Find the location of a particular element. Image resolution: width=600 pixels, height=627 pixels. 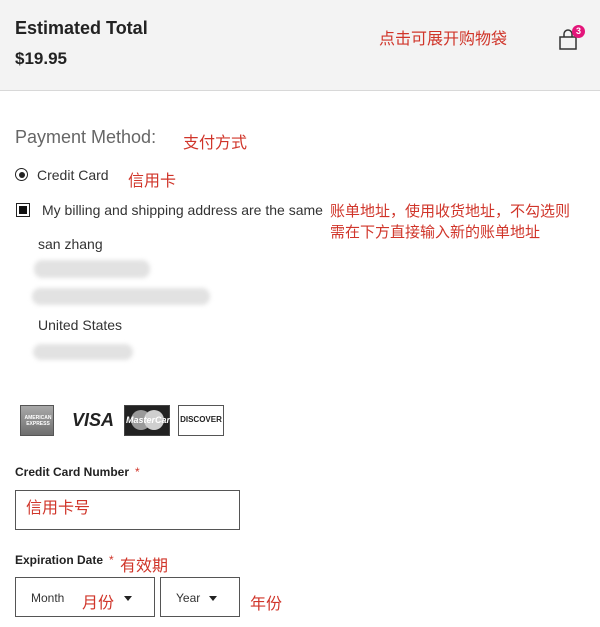

annotation-month: 月份 is located at coordinates (98, 602).